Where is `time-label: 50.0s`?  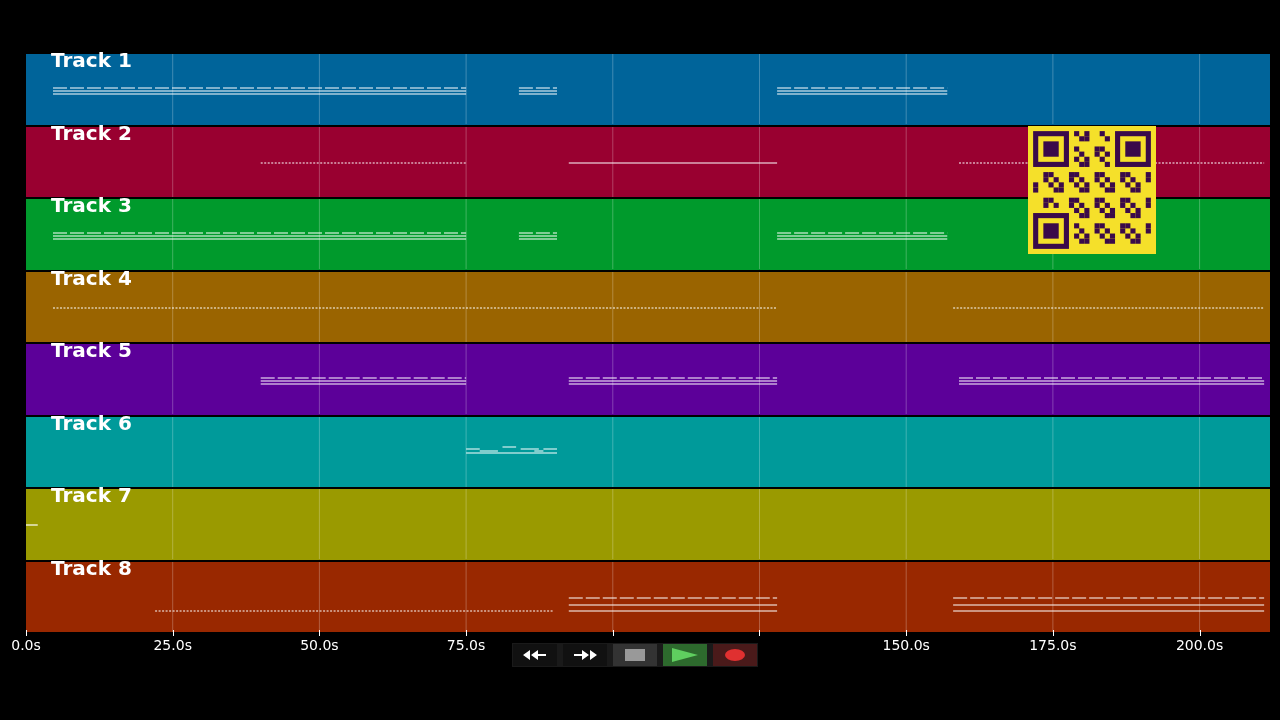
time-label: 50.0s is located at coordinates (319, 645).